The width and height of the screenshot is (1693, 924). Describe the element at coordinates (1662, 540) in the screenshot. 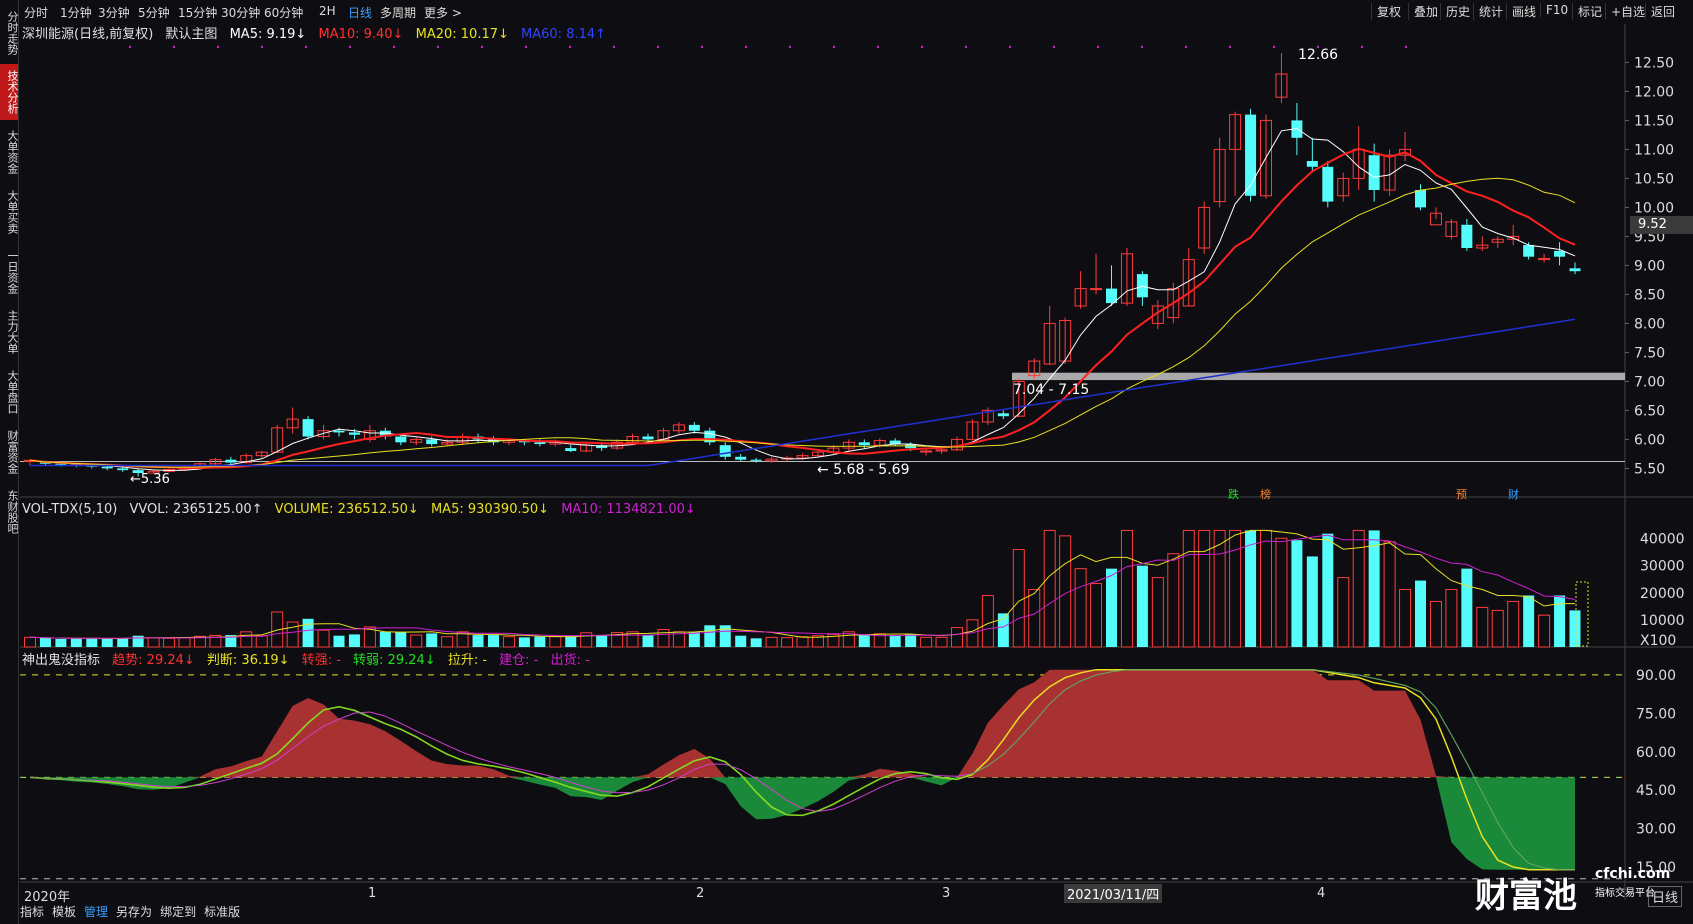

I see `vol-axis-label-0: 40000` at that location.